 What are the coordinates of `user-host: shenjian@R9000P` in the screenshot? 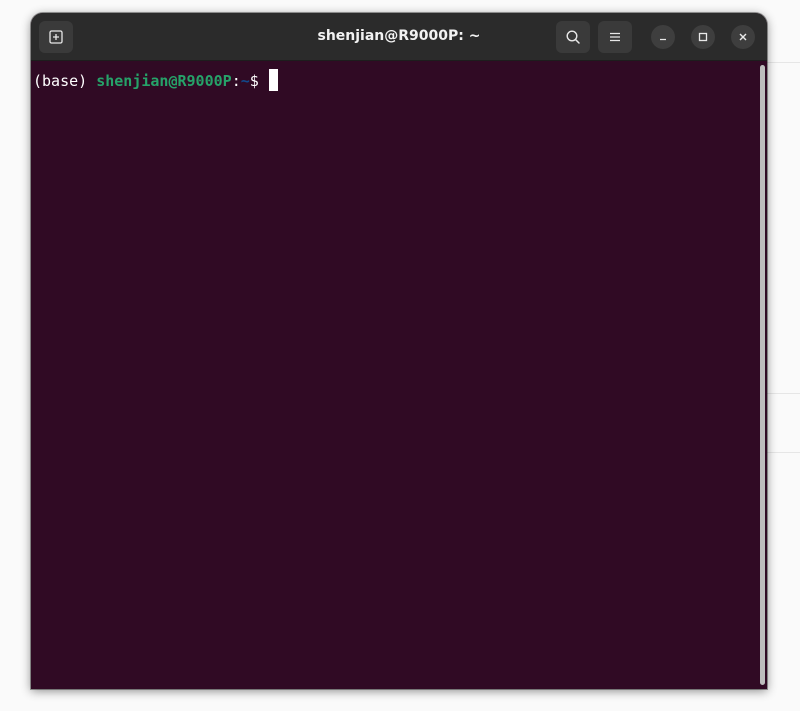 It's located at (164, 81).